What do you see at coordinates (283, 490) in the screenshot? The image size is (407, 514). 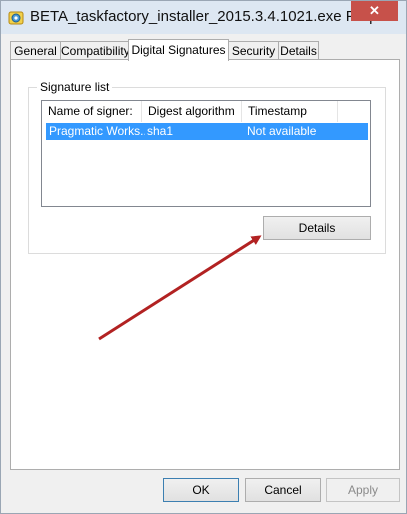 I see `cancel-button: Cancel` at bounding box center [283, 490].